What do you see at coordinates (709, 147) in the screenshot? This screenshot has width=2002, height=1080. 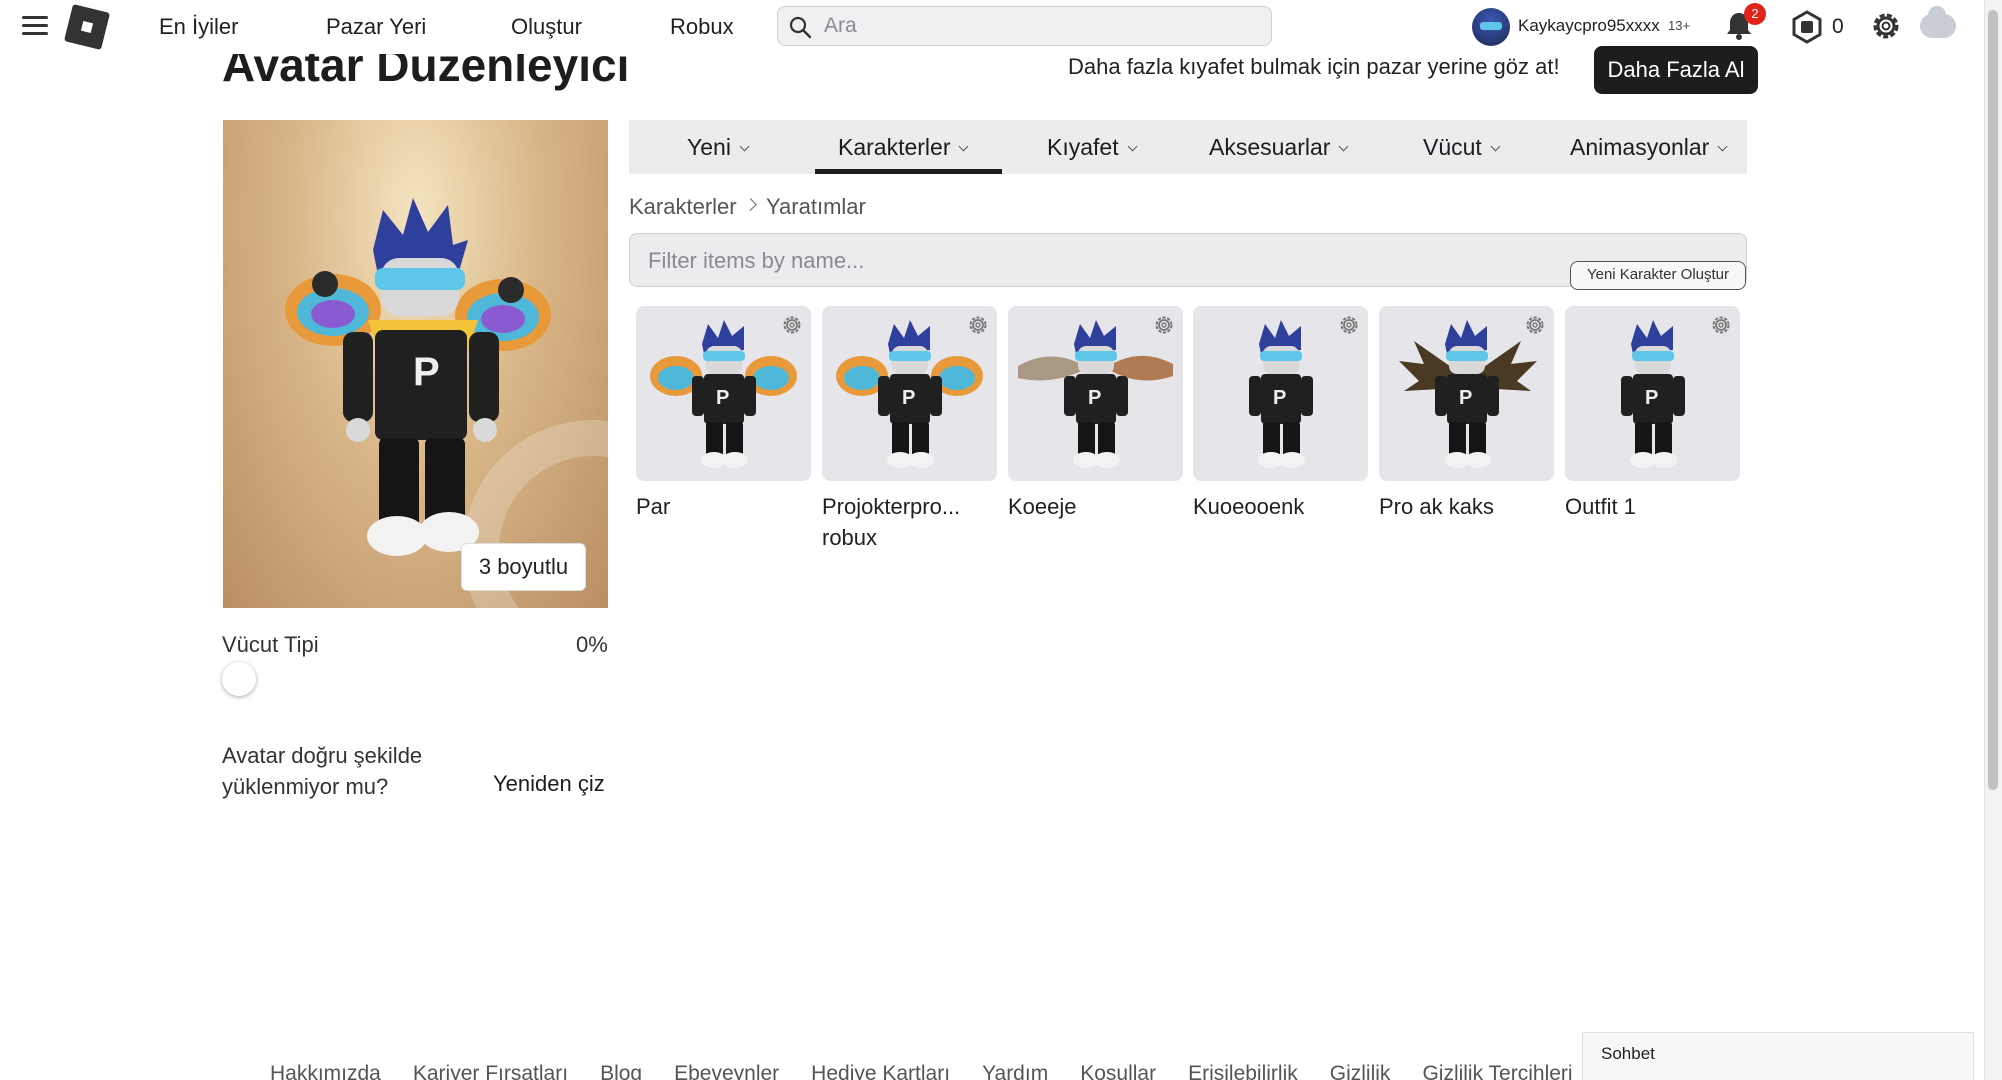 I see `tab-label: Yeni` at bounding box center [709, 147].